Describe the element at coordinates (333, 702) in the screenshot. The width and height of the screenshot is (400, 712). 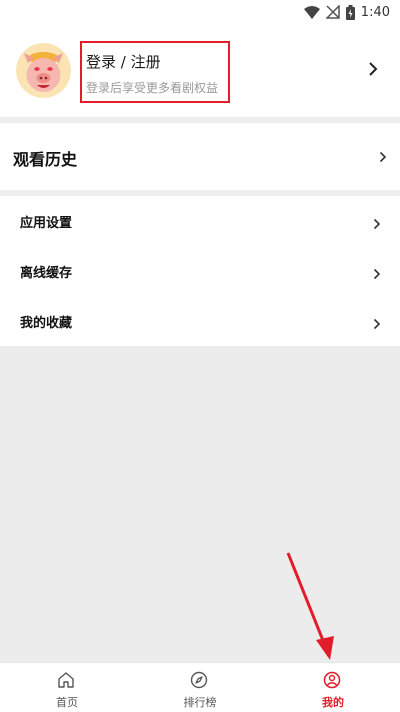
I see `tab-label: 我的` at that location.